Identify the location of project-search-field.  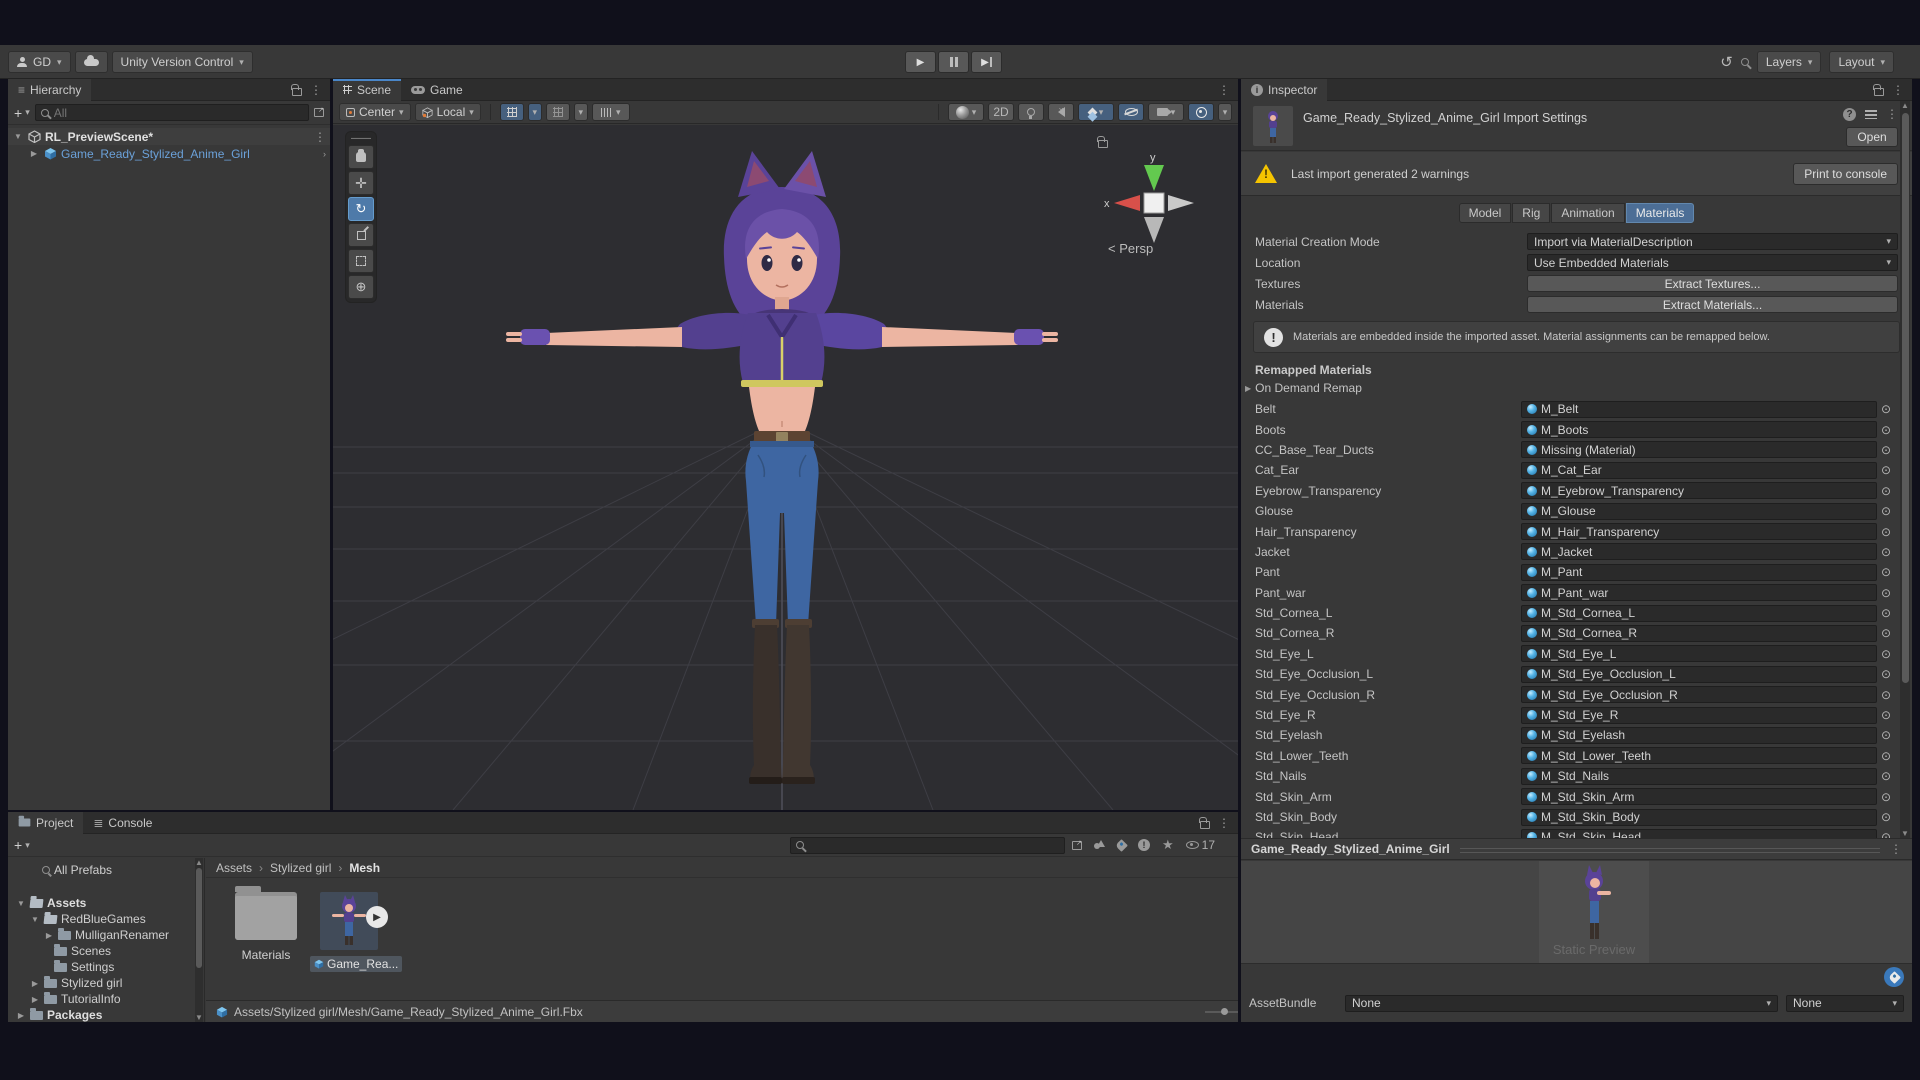
(927, 845).